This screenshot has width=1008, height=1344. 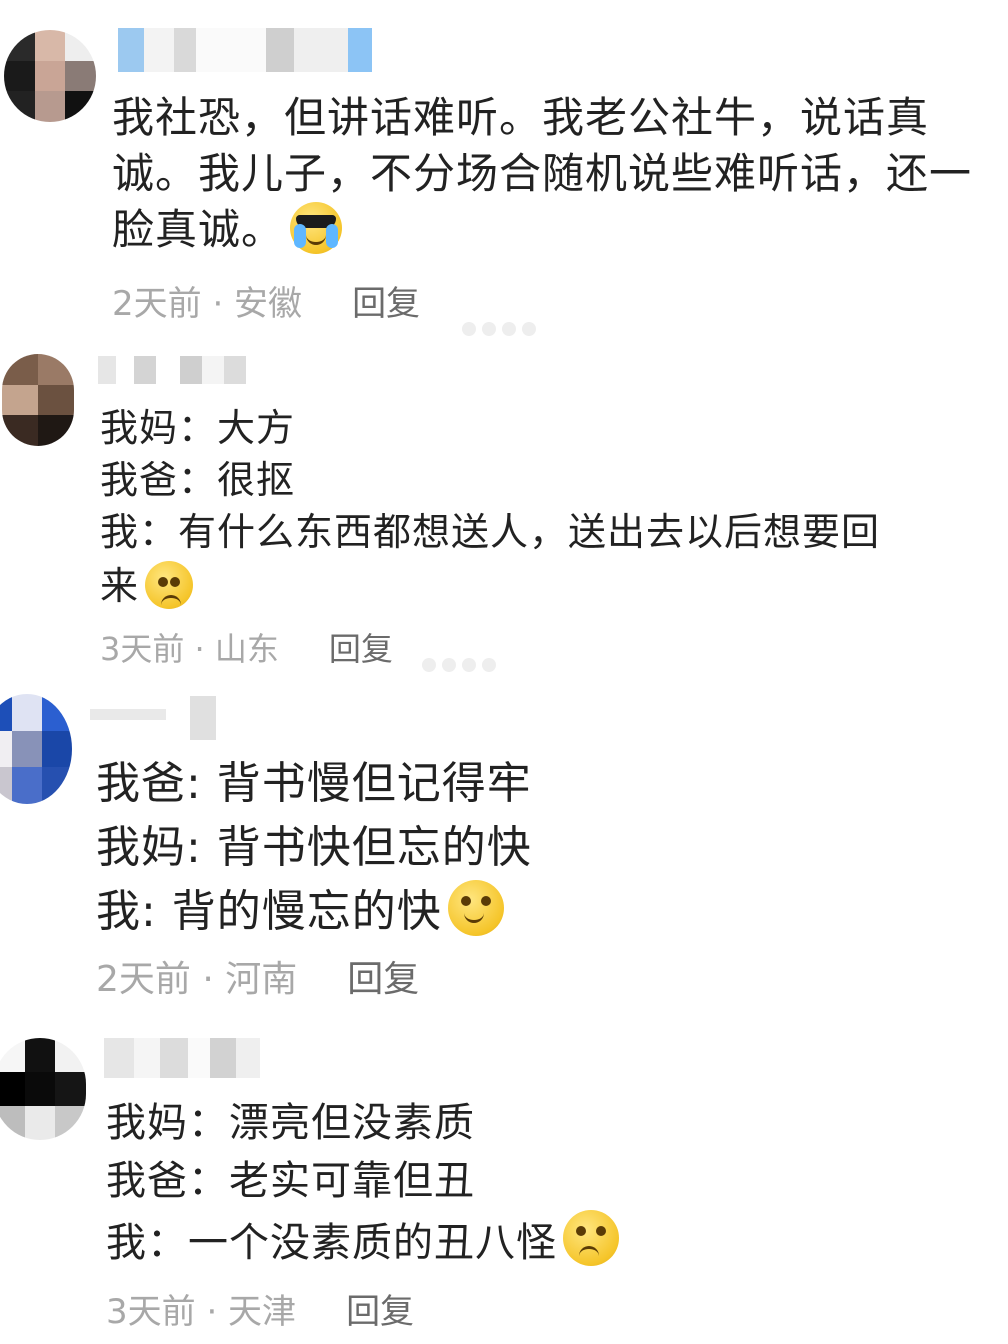 I want to click on comment-line: 我妈：漂亮但没素质, so click(x=290, y=1123).